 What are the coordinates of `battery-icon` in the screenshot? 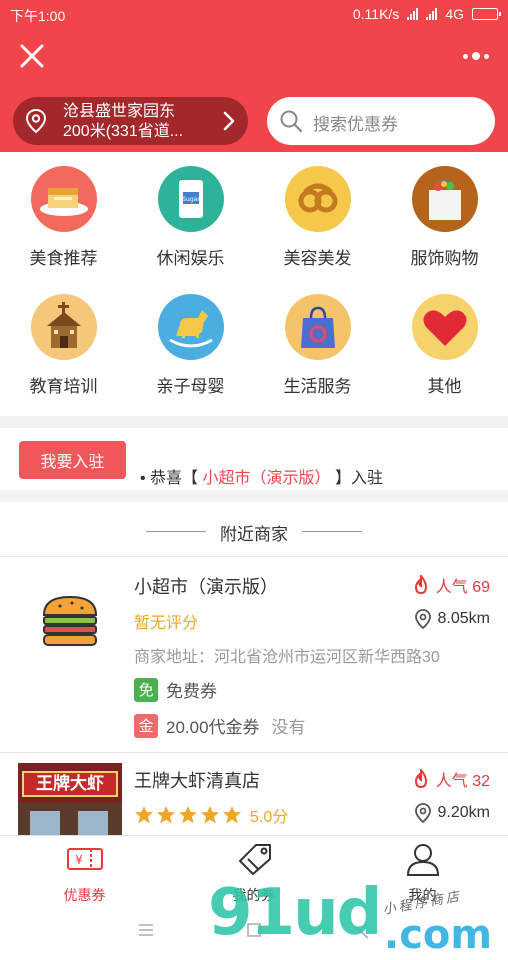 It's located at (486, 14).